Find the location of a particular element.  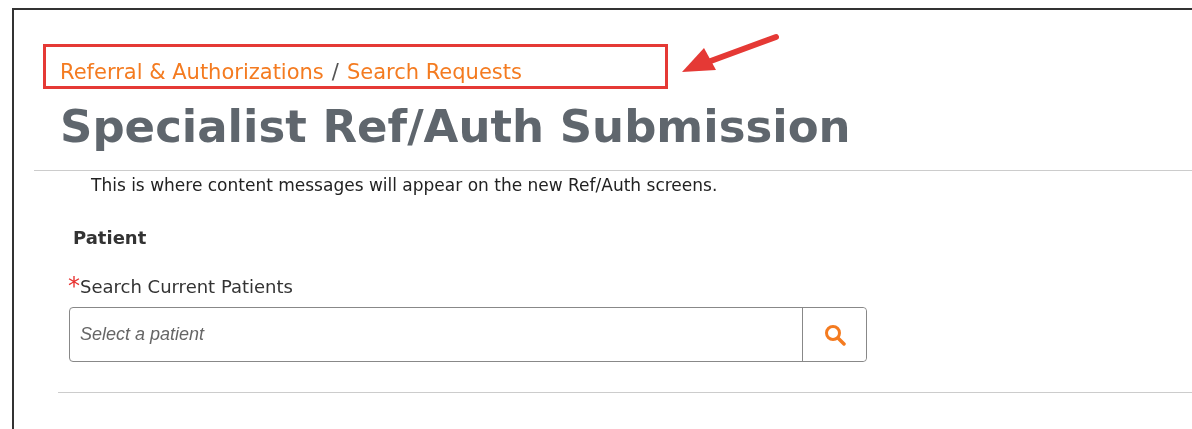

breadcrumb-link: Referral & Authorizations is located at coordinates (192, 72).